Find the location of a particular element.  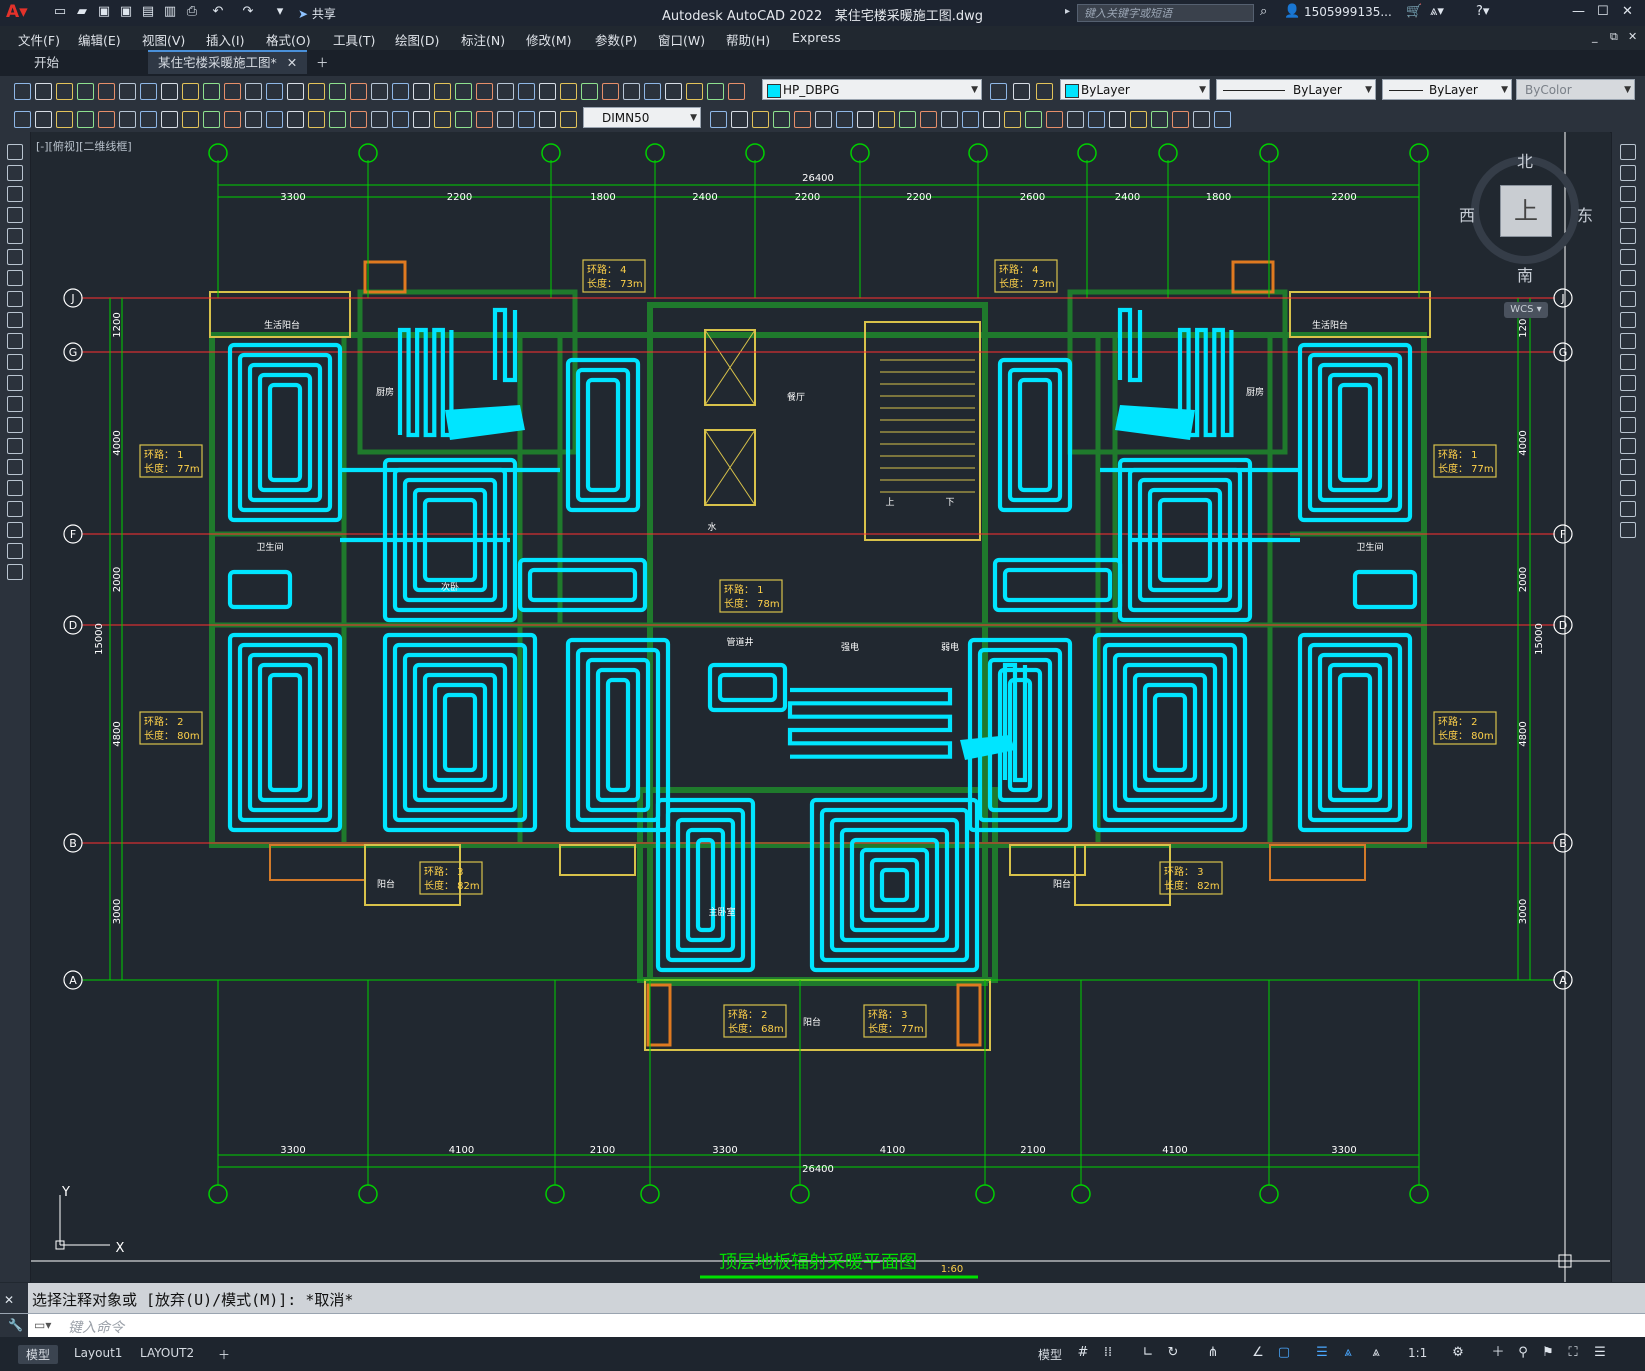

gear-icon: ⚙ is located at coordinates (1458, 1353).